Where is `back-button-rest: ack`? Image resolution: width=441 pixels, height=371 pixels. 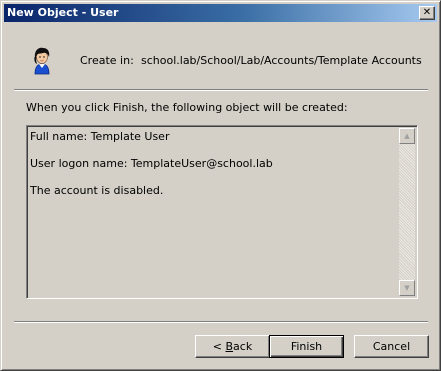
back-button-rest: ack is located at coordinates (243, 346).